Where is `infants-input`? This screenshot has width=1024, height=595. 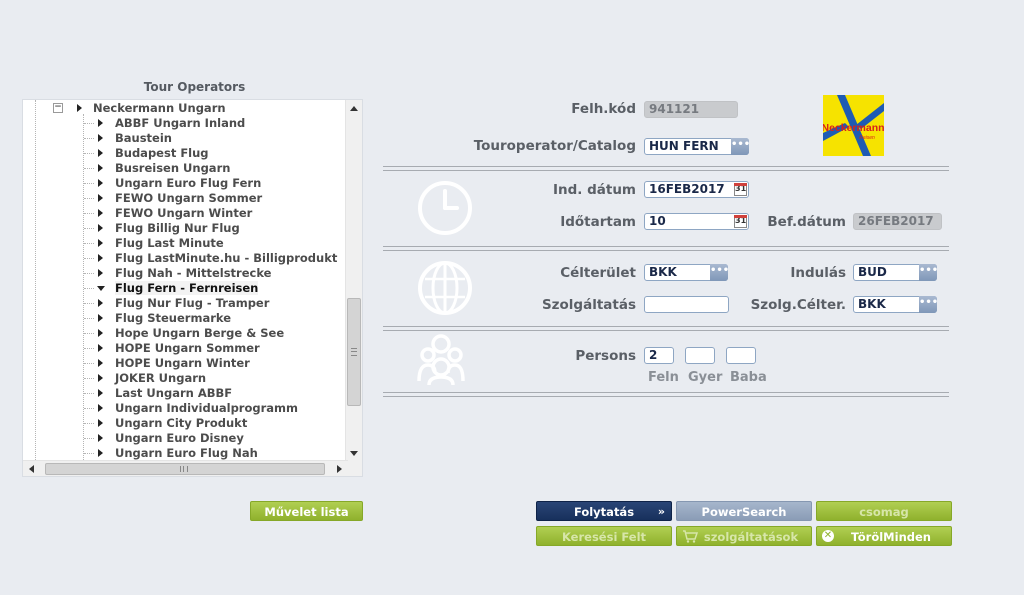 infants-input is located at coordinates (741, 355).